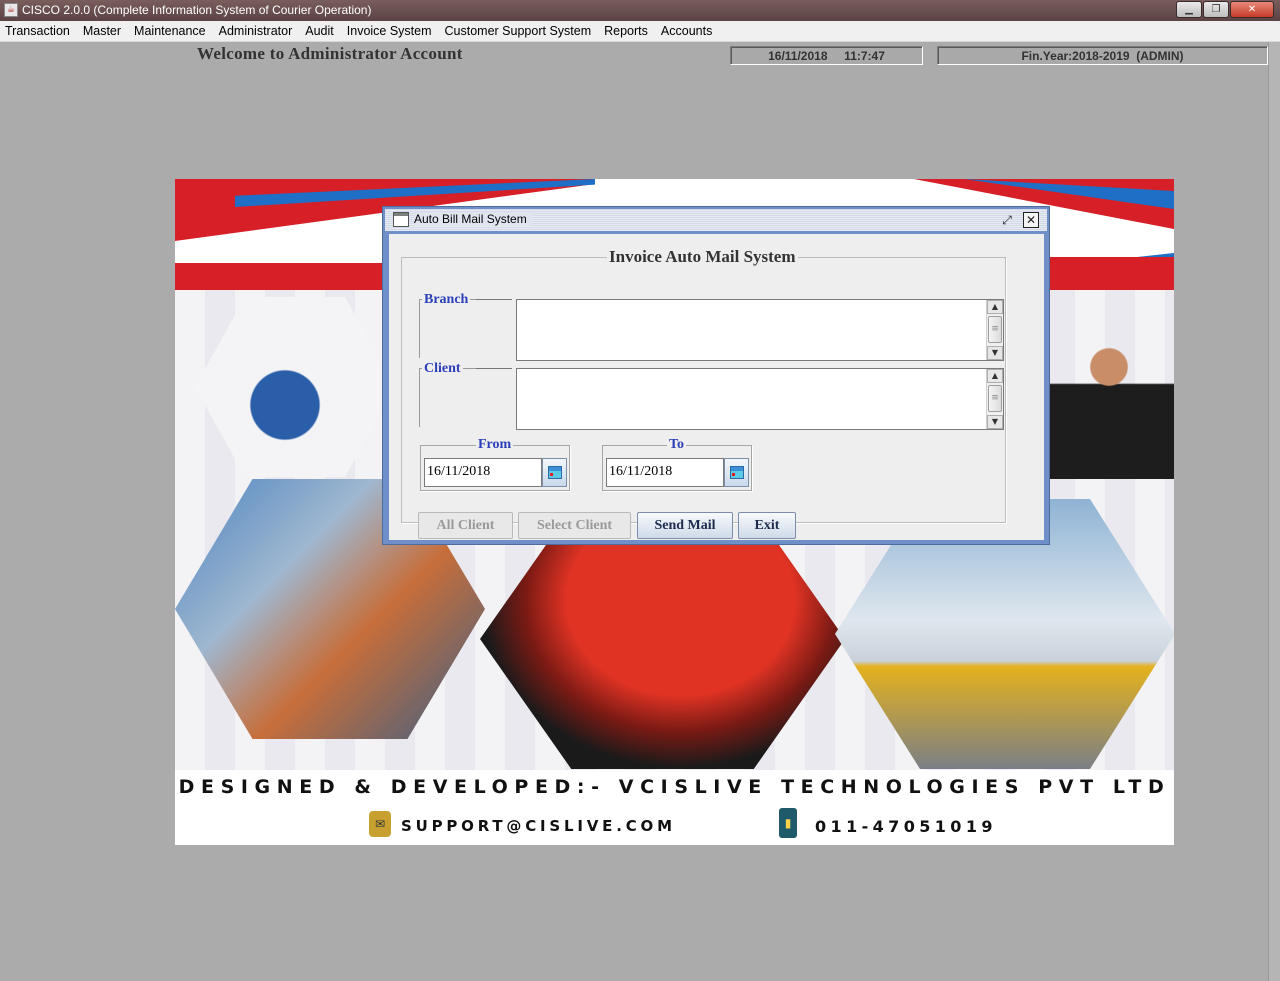  Describe the element at coordinates (483, 472) in the screenshot. I see `from-date-field: 16/11/2018` at that location.